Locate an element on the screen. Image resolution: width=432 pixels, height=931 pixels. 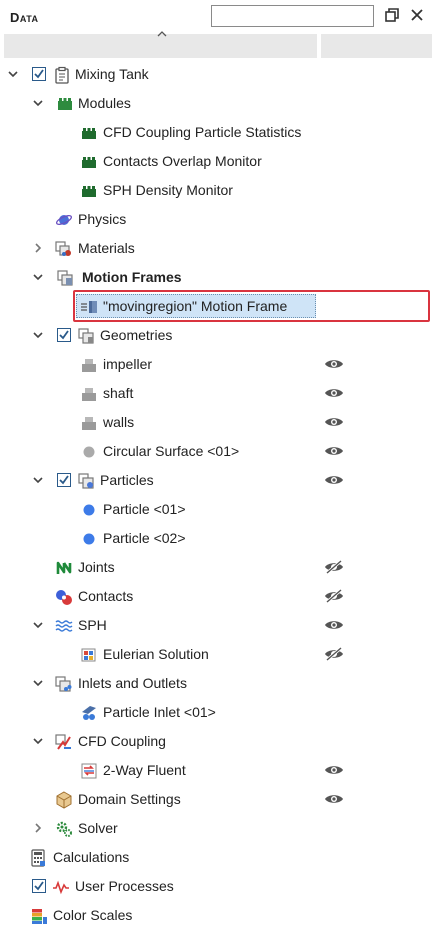
tree-item-label: User Processes is located at coordinates (124, 886).